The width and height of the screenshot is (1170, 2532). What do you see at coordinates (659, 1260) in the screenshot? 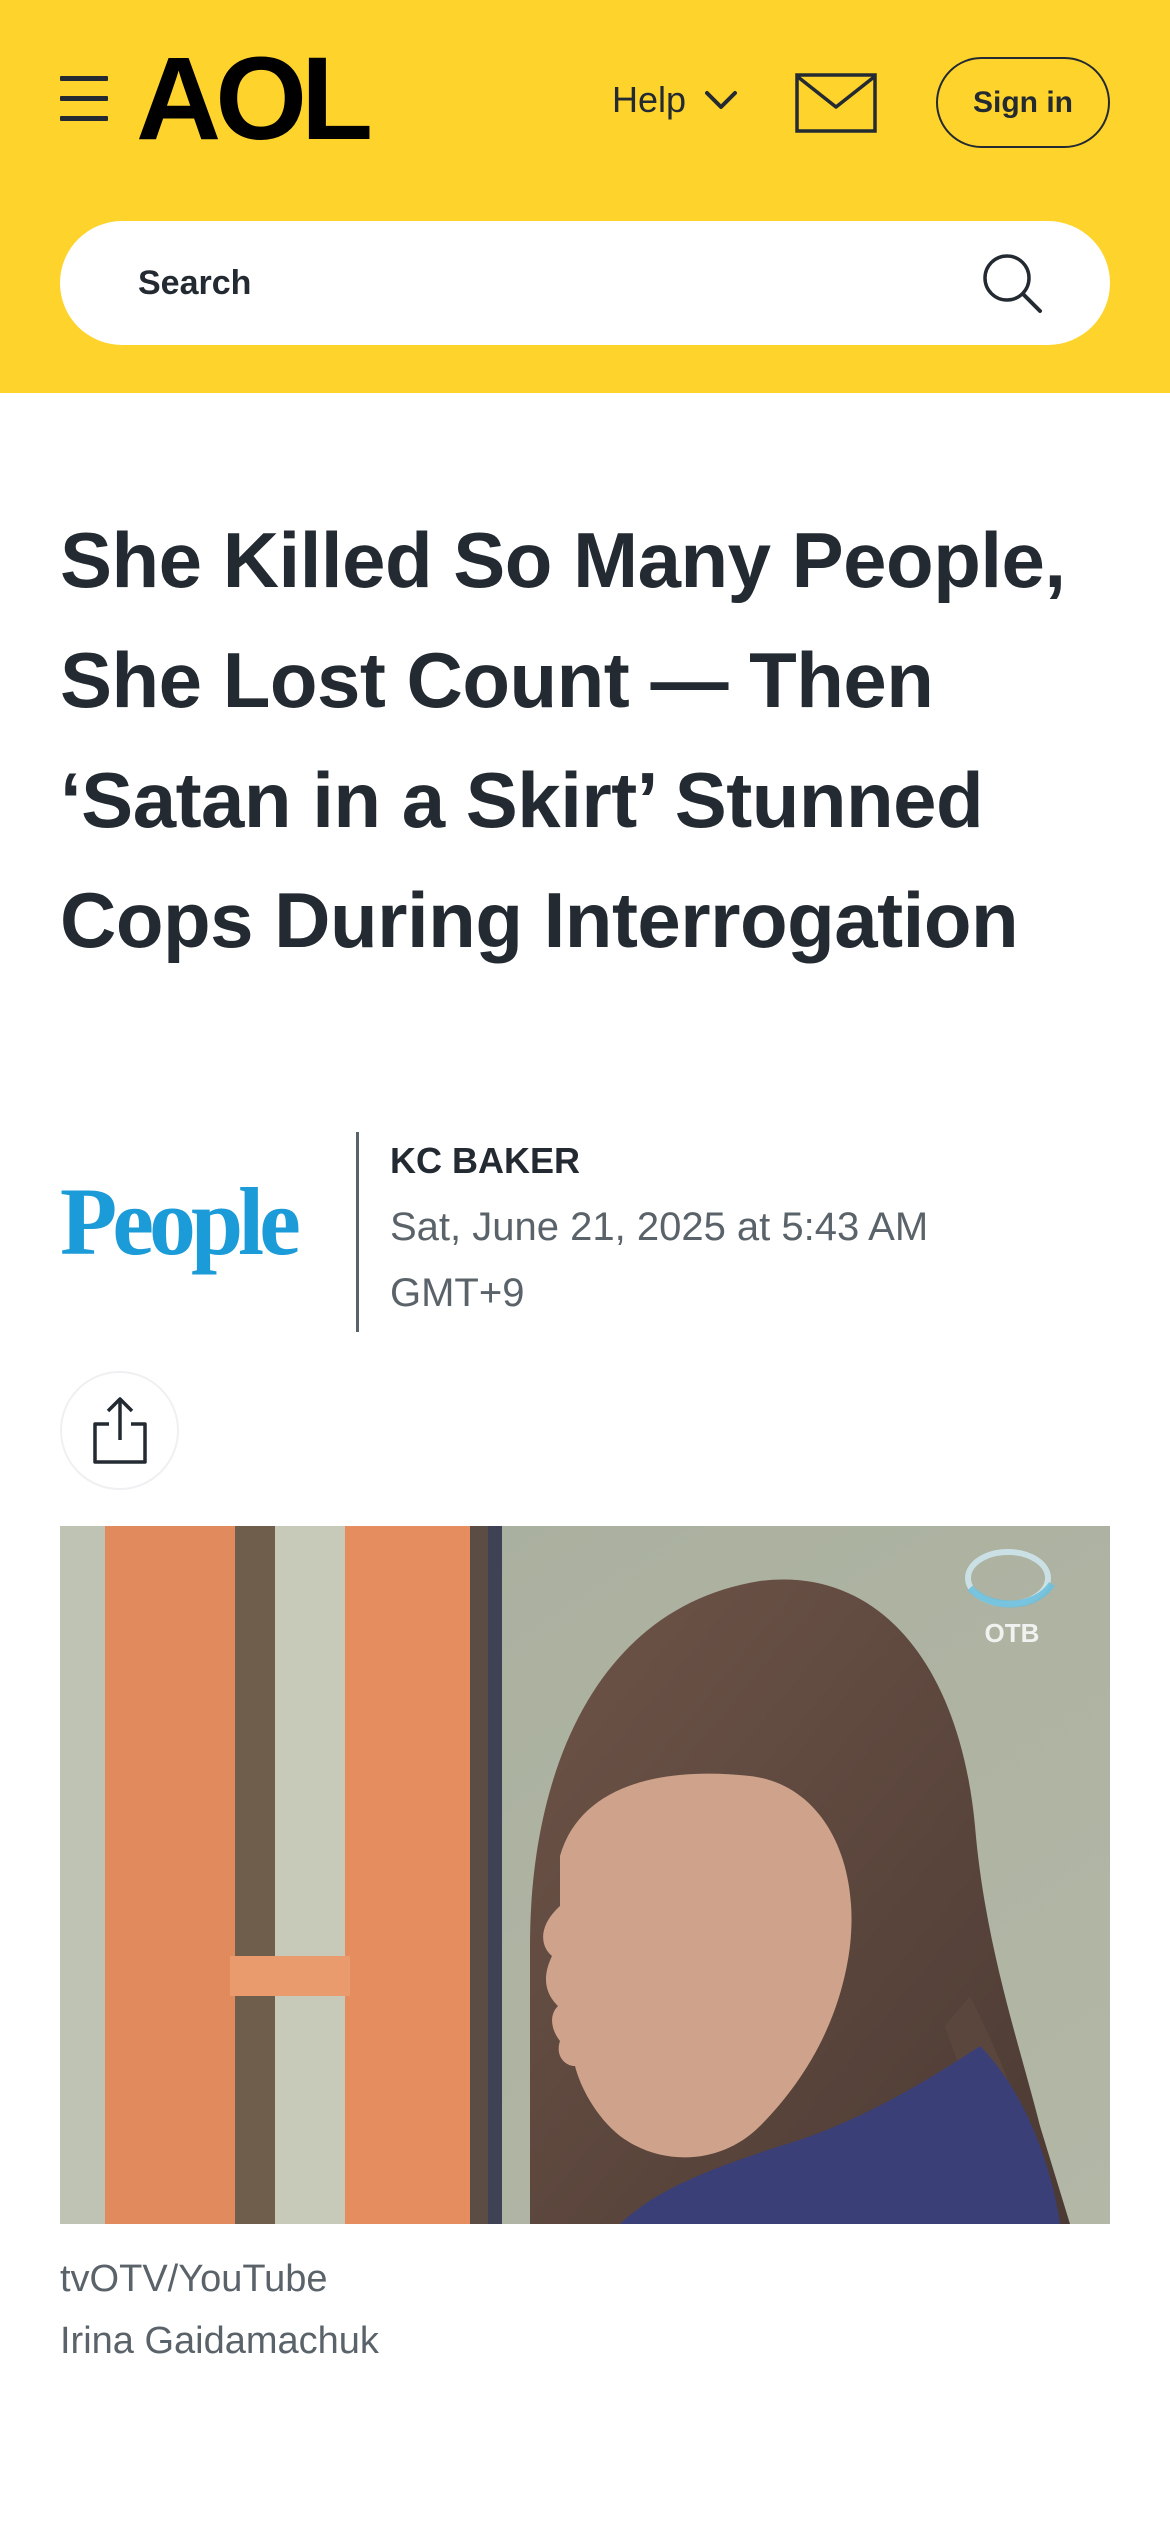
I see `publish-date: Sat, June 21, 2025 at 5:43 AM GMT+9` at bounding box center [659, 1260].